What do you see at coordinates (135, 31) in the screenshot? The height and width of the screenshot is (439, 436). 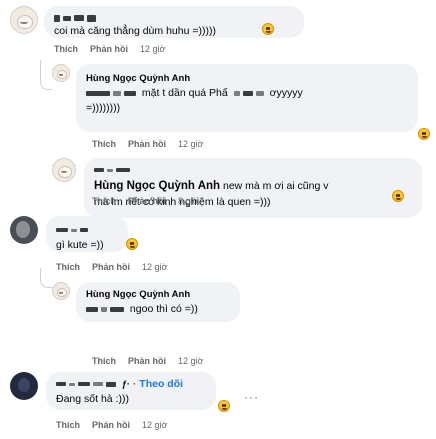 I see `comment-text: coi mà căng thẳng dùm huhu =)))))` at bounding box center [135, 31].